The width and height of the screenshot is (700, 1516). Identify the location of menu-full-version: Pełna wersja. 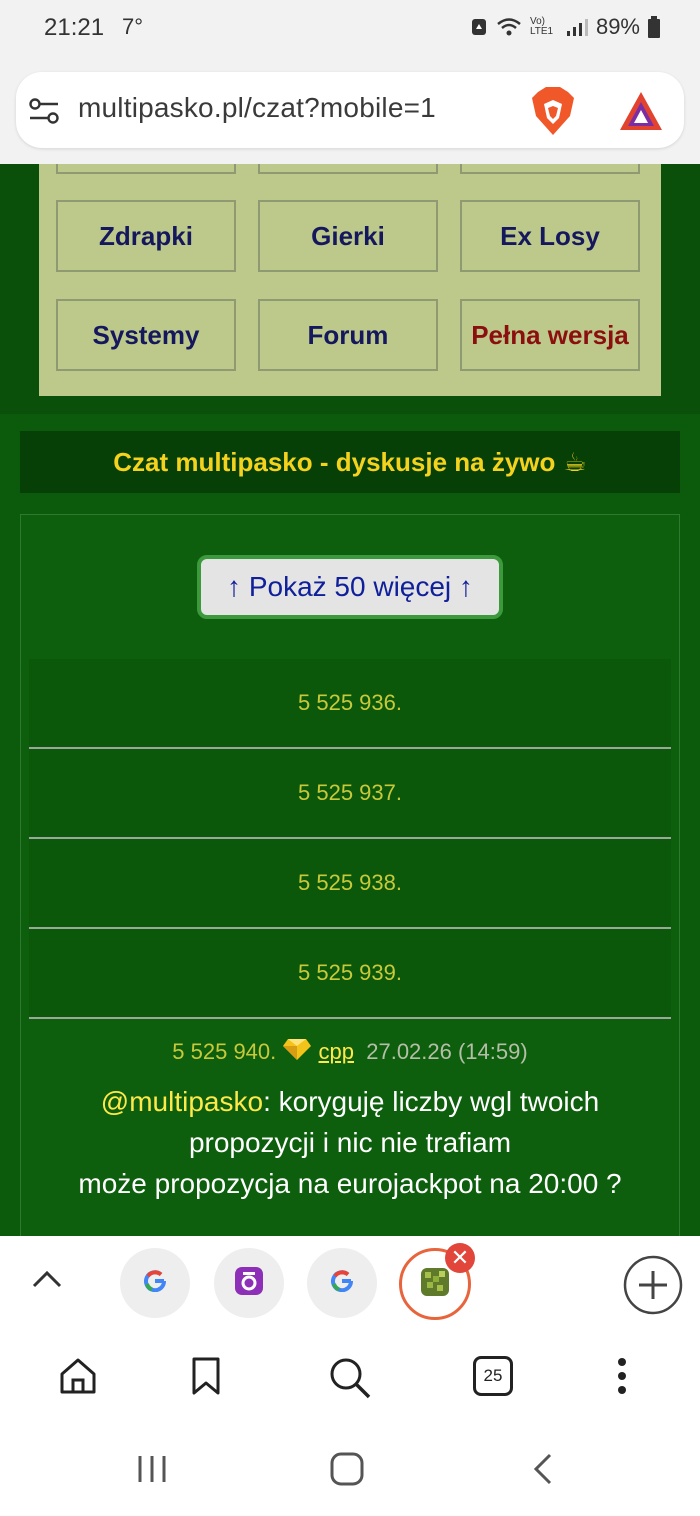
(550, 335).